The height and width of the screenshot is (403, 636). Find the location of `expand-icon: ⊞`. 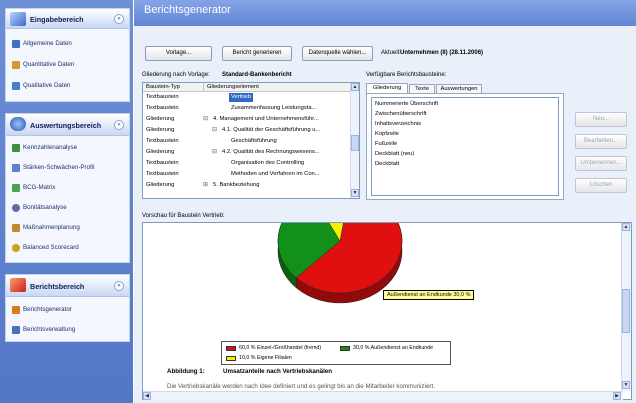

expand-icon: ⊞ is located at coordinates (205, 185).